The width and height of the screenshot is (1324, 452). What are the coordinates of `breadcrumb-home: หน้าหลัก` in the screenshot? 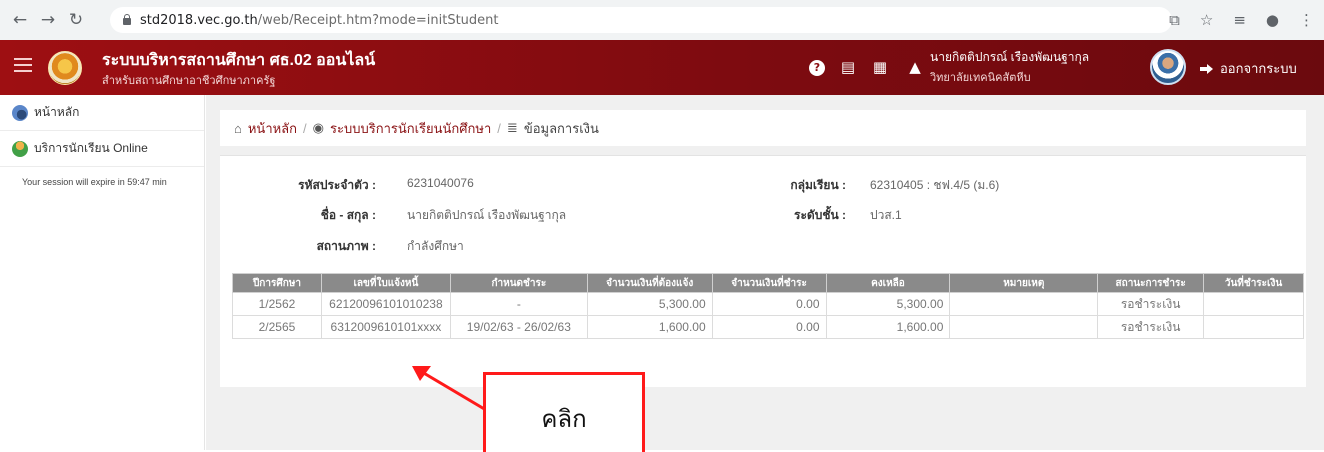 It's located at (272, 128).